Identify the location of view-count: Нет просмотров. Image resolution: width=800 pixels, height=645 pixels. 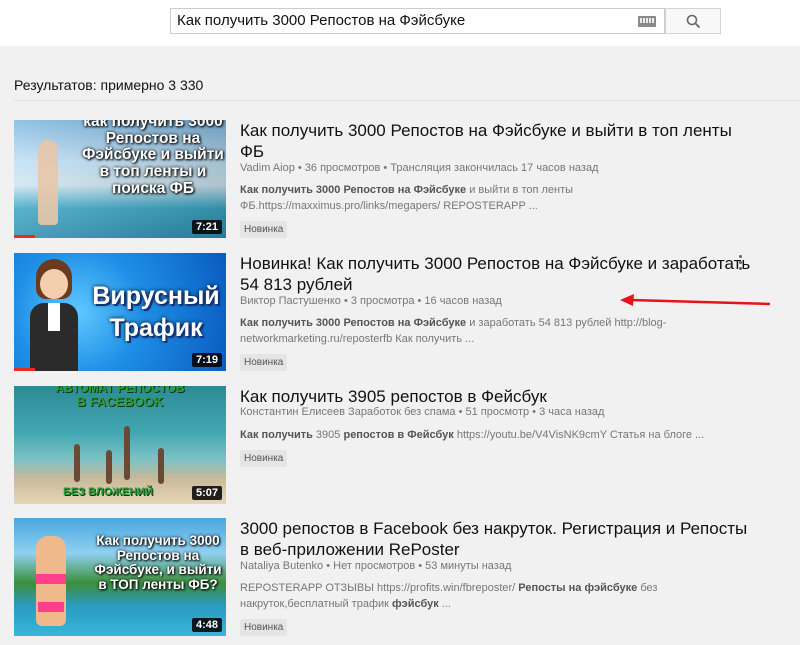
(374, 566).